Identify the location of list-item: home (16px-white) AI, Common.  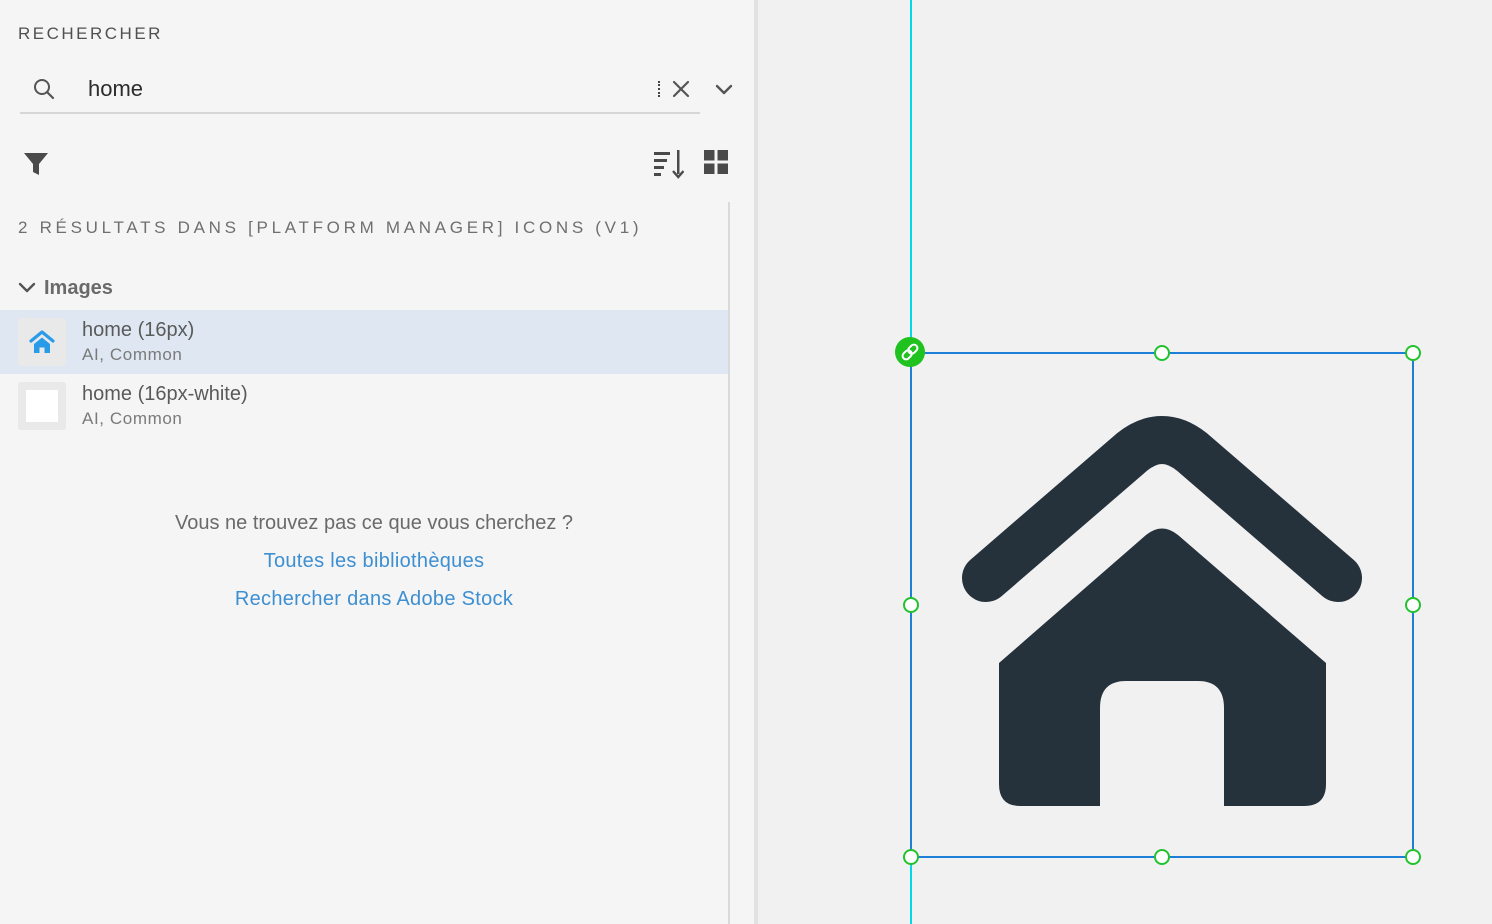
(364, 406).